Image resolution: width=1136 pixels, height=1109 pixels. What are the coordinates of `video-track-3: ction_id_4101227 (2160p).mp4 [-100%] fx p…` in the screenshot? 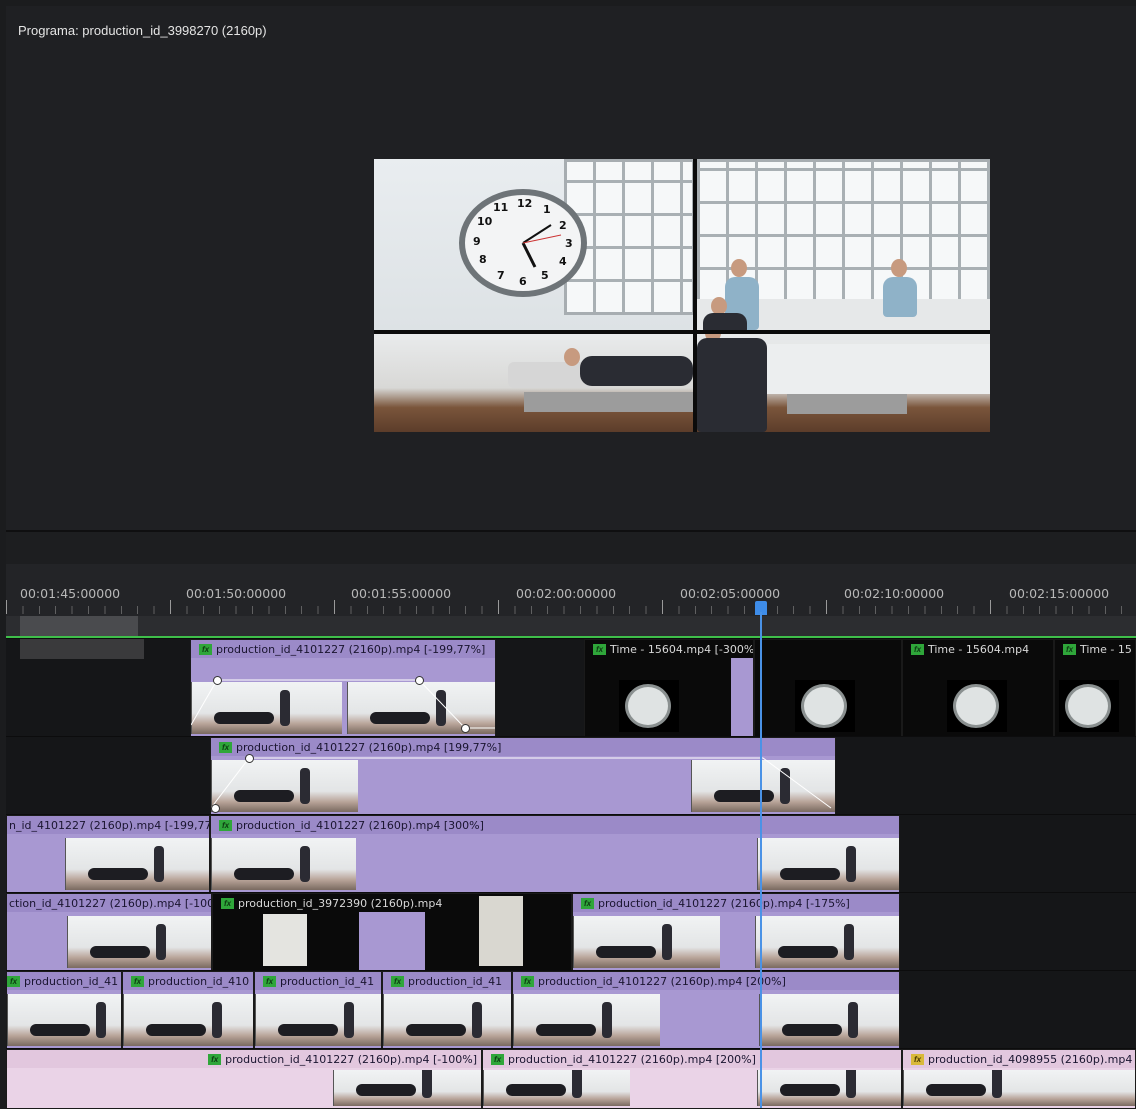 It's located at (571, 931).